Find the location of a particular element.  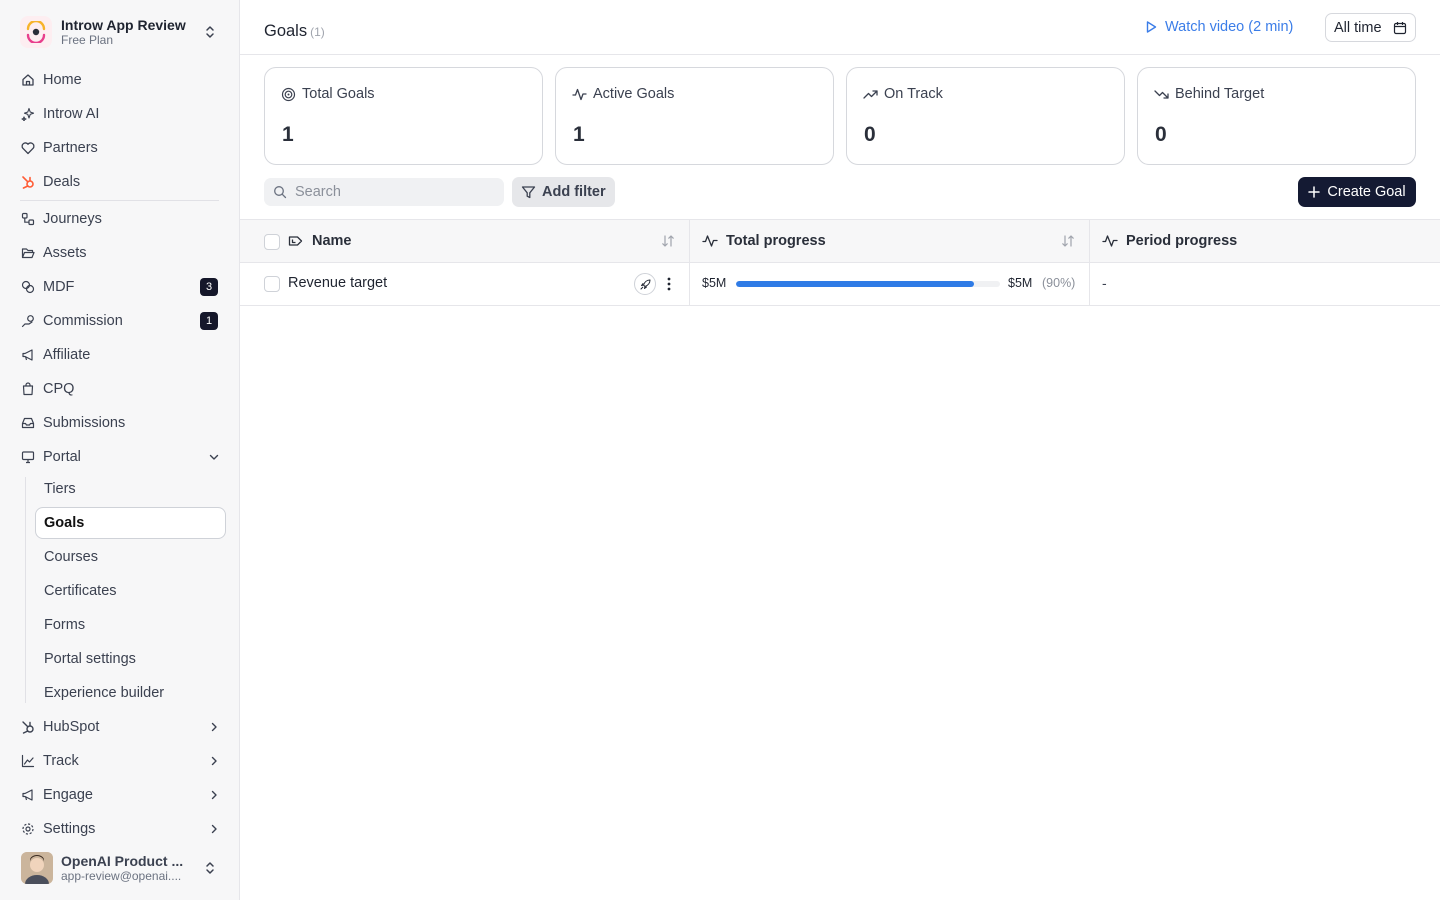

page-title-text: Goals is located at coordinates (286, 31).